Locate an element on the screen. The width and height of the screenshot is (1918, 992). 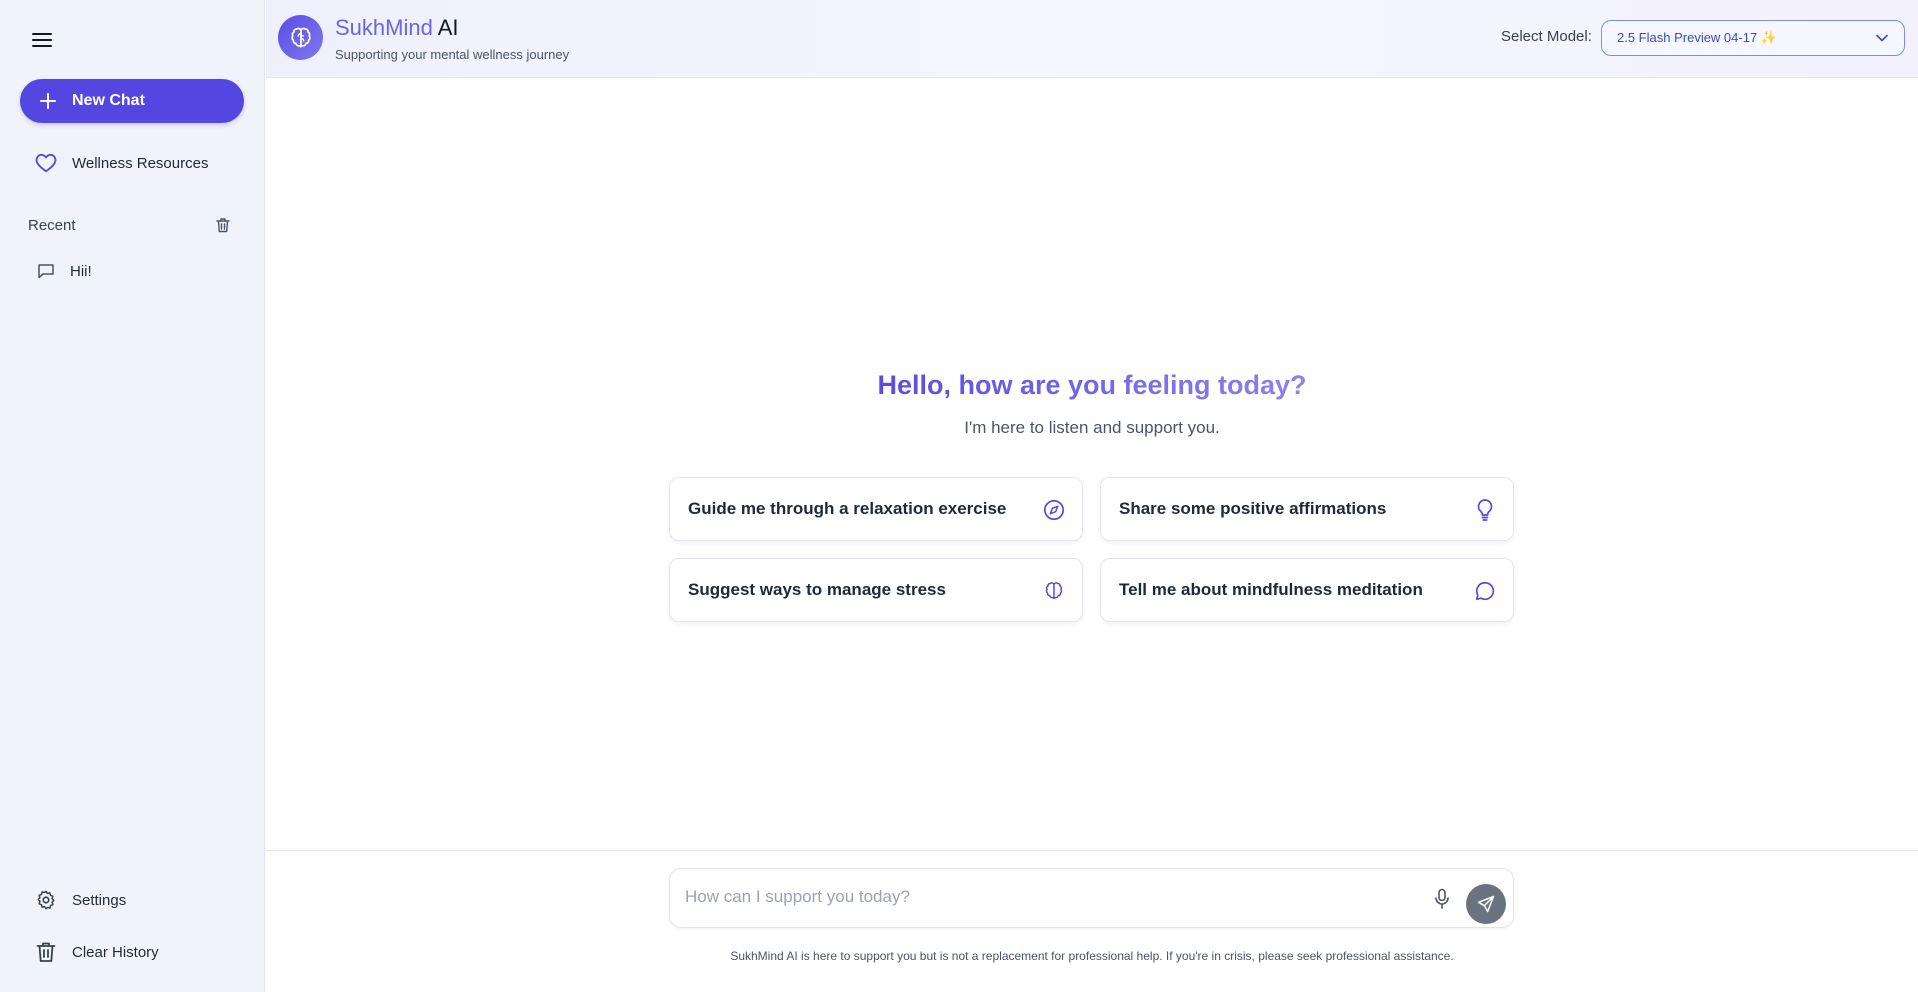
recent-section-header: Recent is located at coordinates (130, 225).